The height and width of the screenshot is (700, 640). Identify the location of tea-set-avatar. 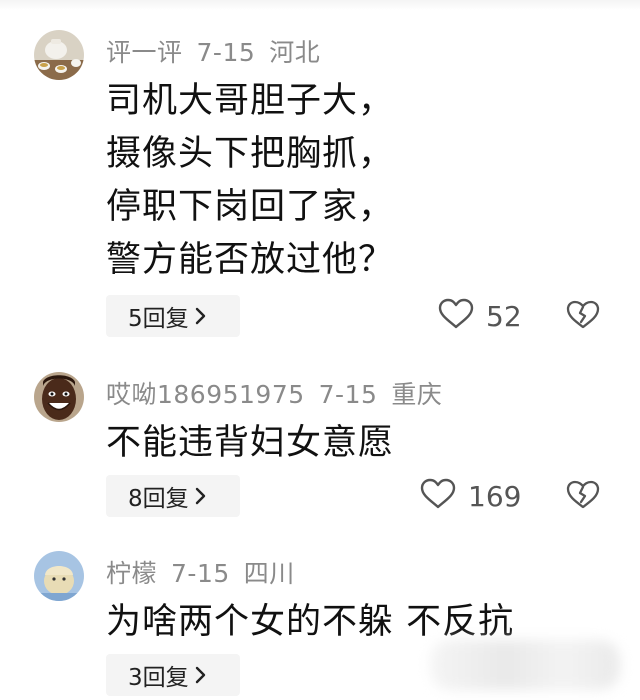
(59, 55).